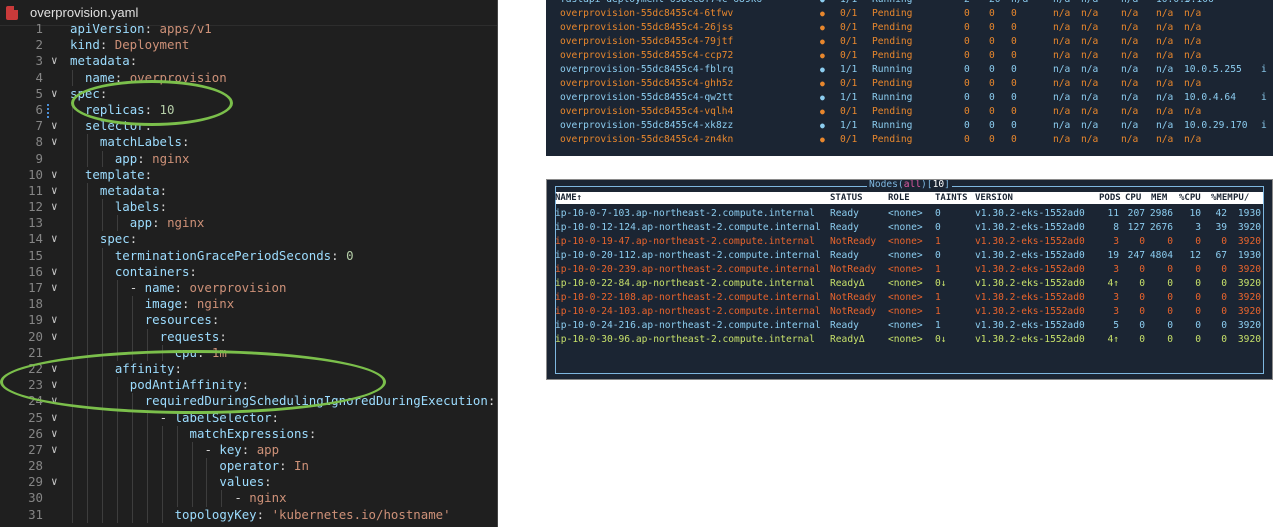 The height and width of the screenshot is (527, 1280). What do you see at coordinates (248, 514) in the screenshot?
I see `code-line: 31 topologyKey: 'kubernetes.io/hostname'` at bounding box center [248, 514].